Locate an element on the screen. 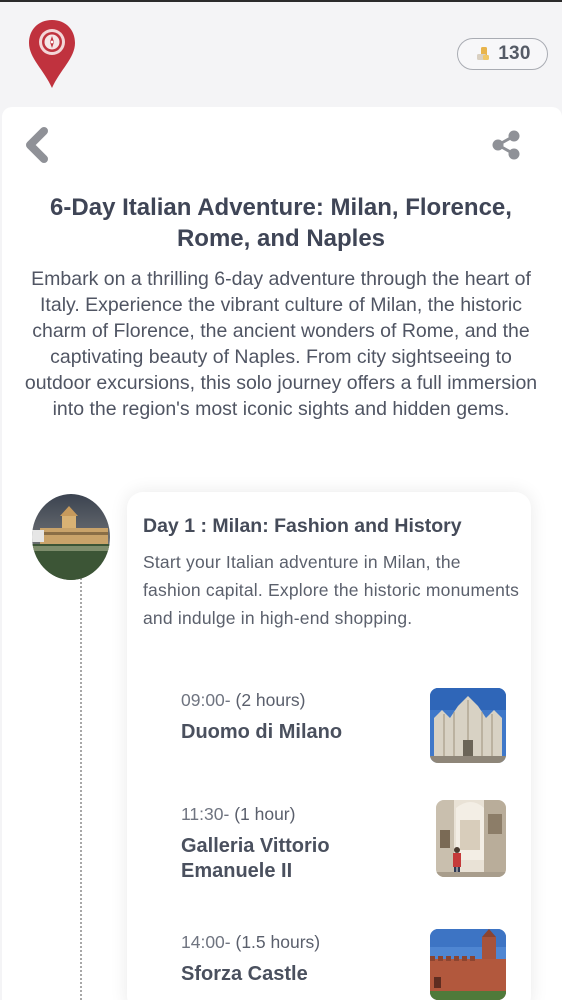 Image resolution: width=562 pixels, height=1000 pixels. activity-duration: (2 hours) is located at coordinates (268, 700).